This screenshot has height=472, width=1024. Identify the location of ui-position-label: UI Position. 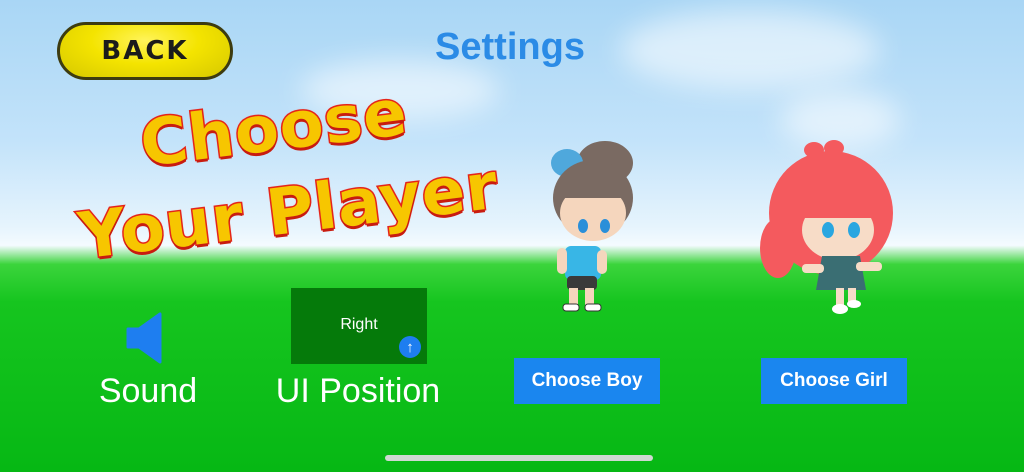
(358, 391).